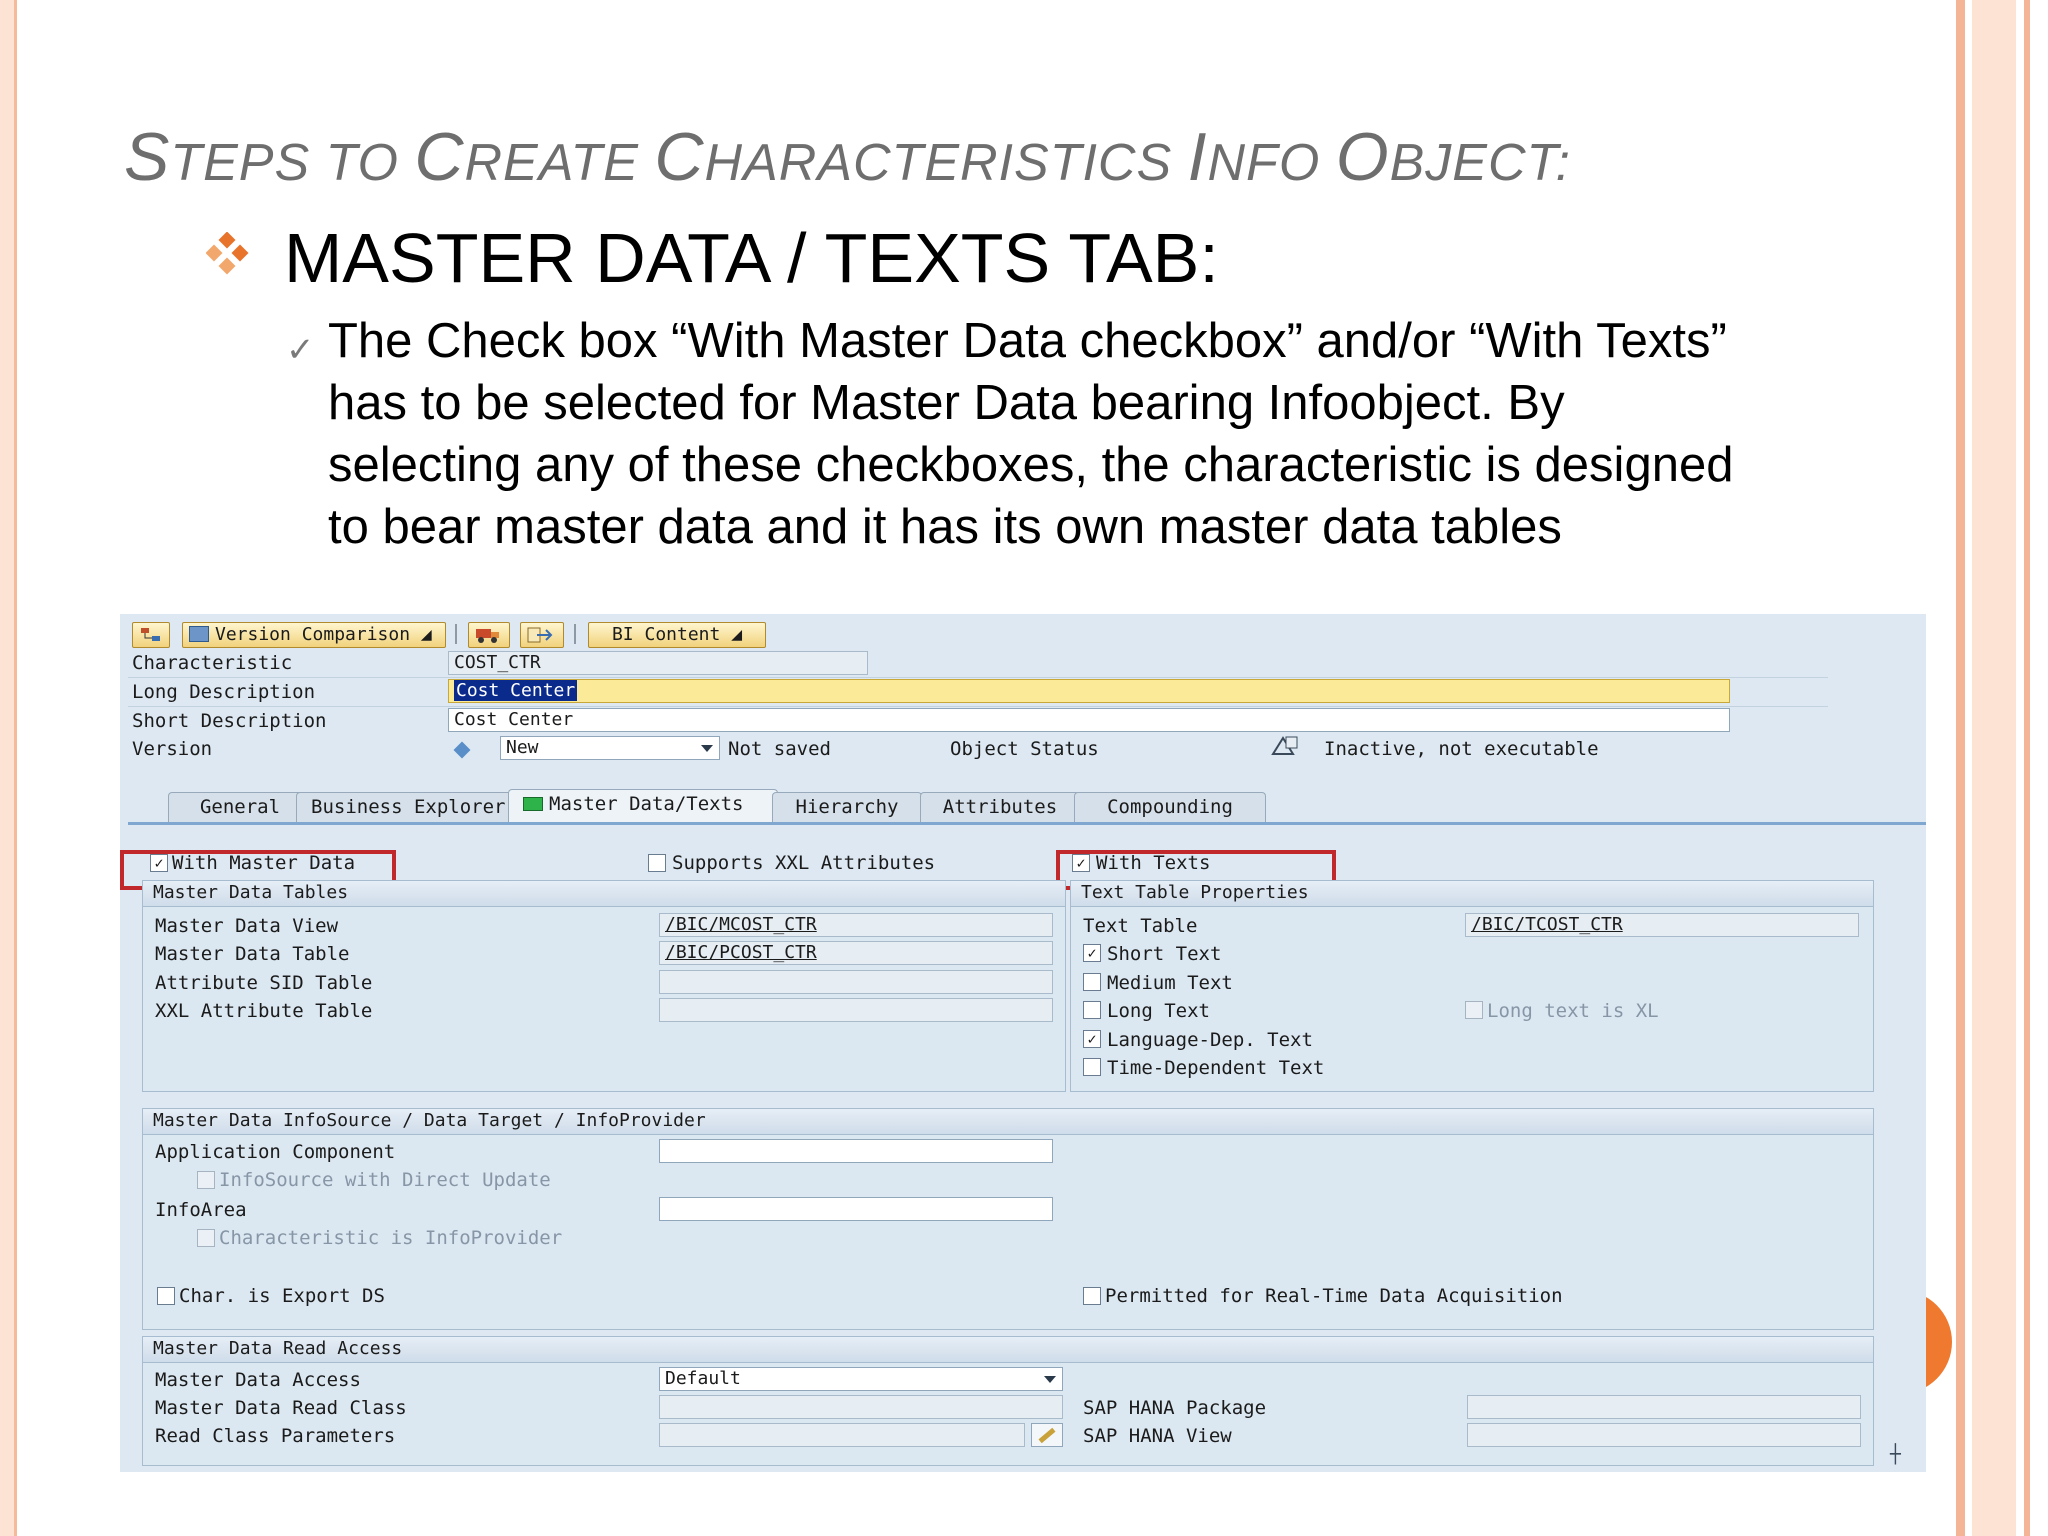 The width and height of the screenshot is (2048, 1536). Describe the element at coordinates (1158, 1011) in the screenshot. I see `long-text-label: Long Text` at that location.